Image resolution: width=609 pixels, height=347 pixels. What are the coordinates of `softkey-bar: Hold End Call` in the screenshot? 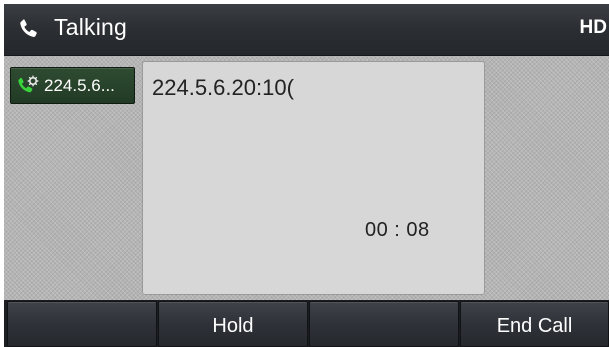 It's located at (306, 323).